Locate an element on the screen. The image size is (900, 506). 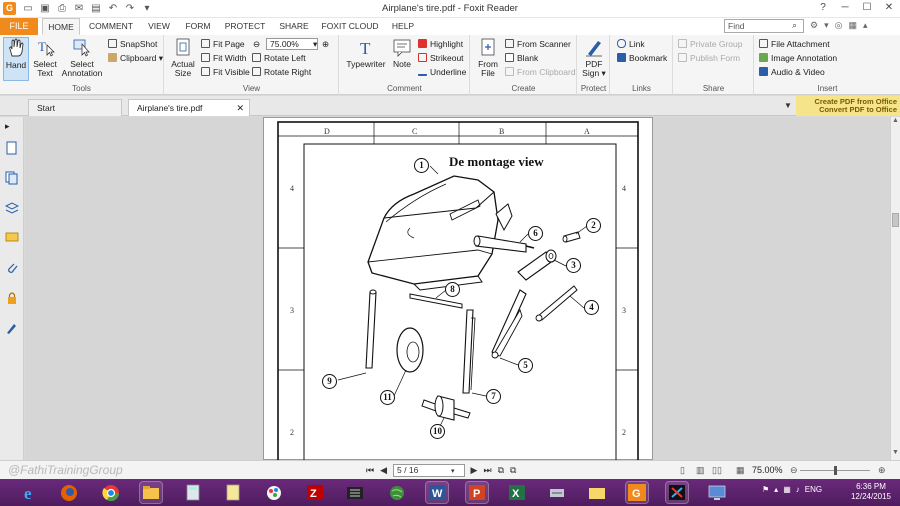
page-dropdown-icon: ▾ is located at coordinates (453, 471).